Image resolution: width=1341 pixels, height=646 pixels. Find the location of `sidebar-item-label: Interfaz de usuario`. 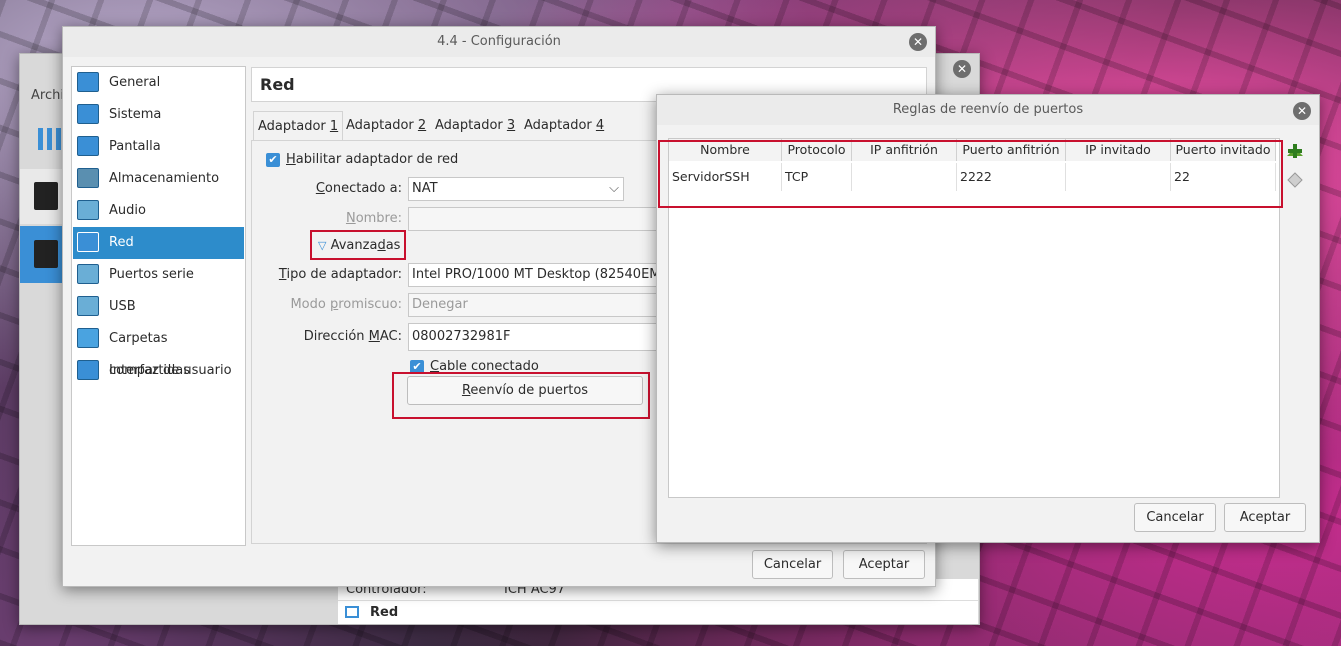

sidebar-item-label: Interfaz de usuario is located at coordinates (170, 370).